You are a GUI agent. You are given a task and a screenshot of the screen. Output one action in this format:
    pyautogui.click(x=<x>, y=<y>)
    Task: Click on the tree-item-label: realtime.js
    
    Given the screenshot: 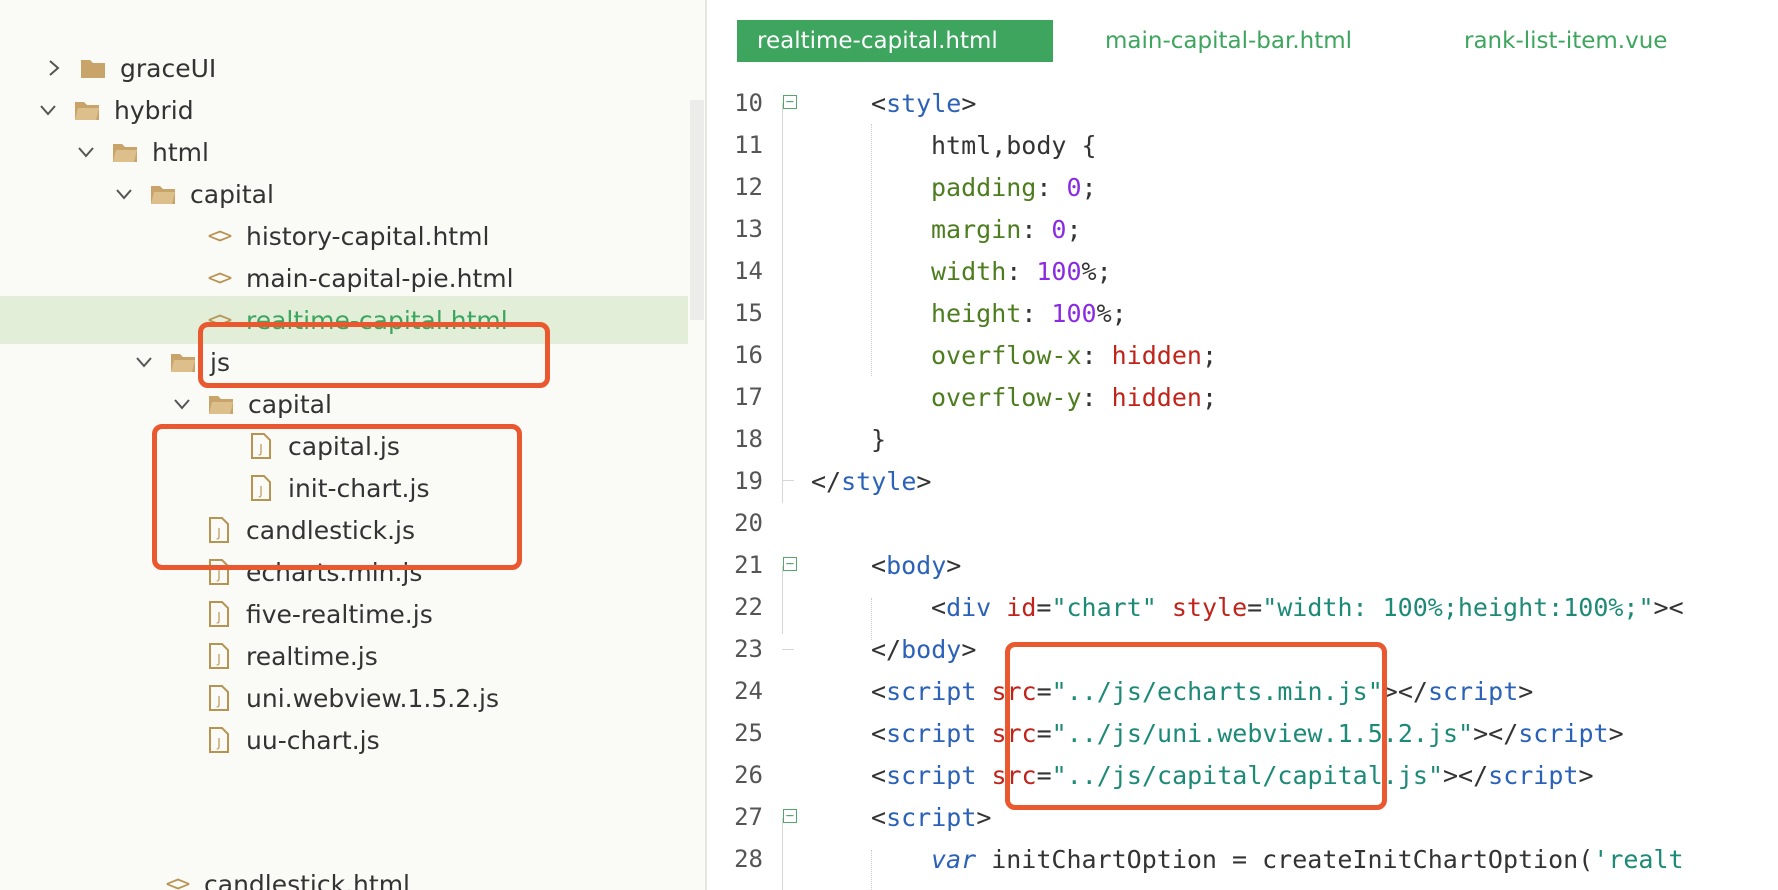 What is the action you would take?
    pyautogui.click(x=312, y=656)
    